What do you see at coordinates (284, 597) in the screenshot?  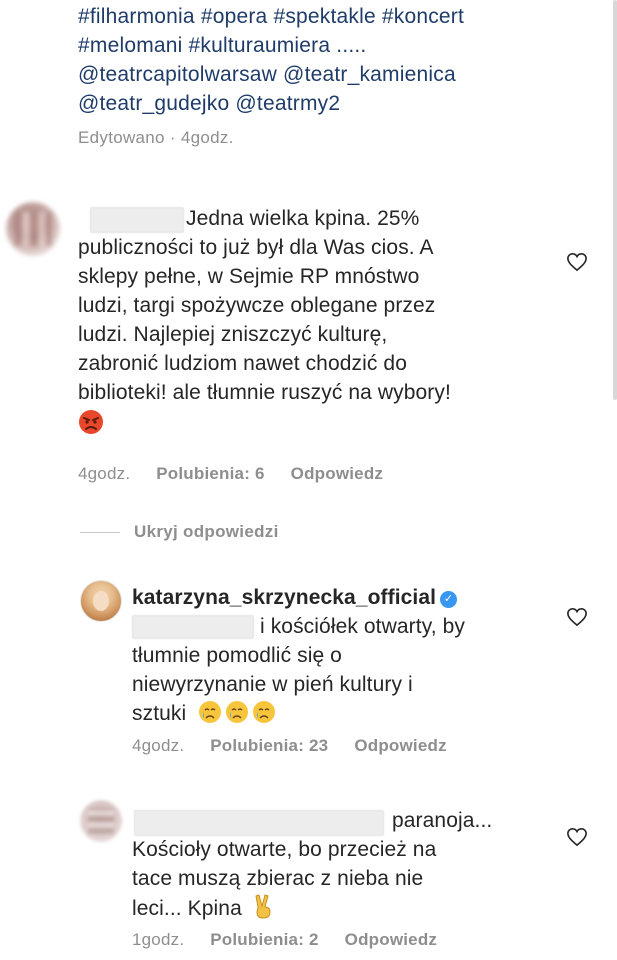 I see `username-link: katarzyna_skrzynecka_official` at bounding box center [284, 597].